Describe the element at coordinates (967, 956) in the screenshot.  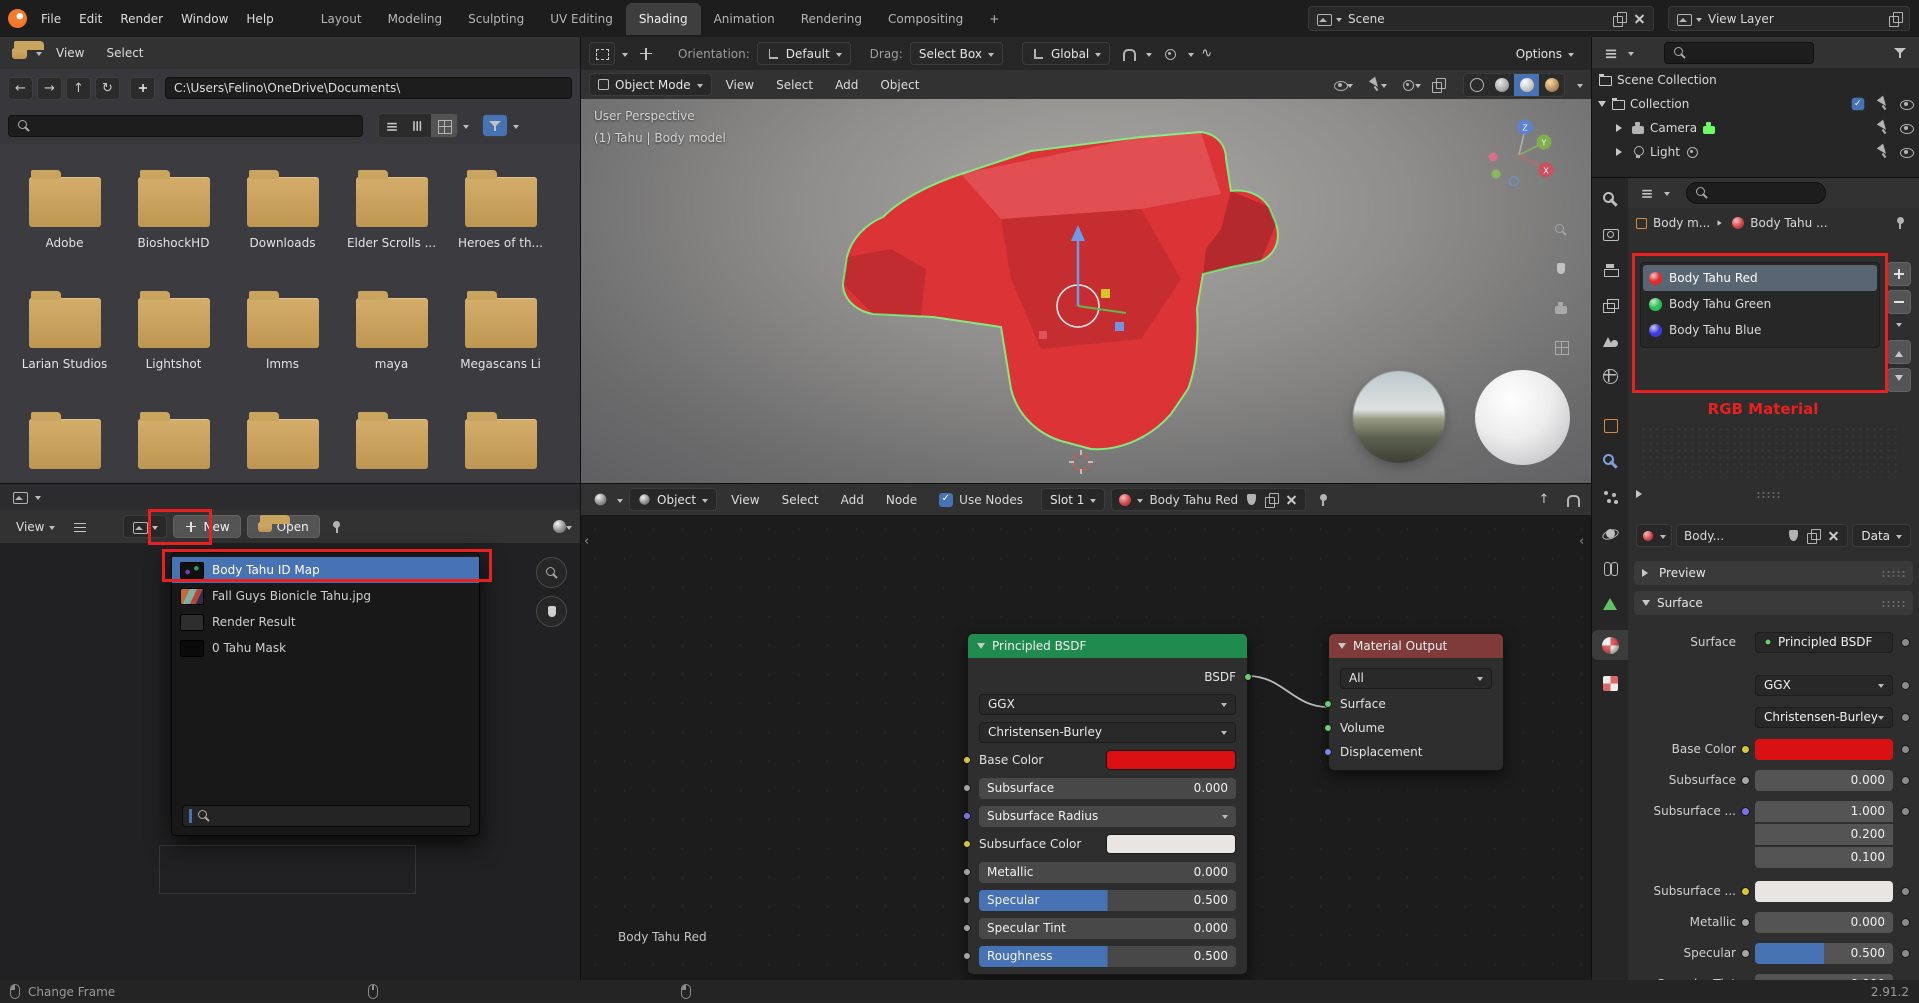
I see `roughness-socket` at that location.